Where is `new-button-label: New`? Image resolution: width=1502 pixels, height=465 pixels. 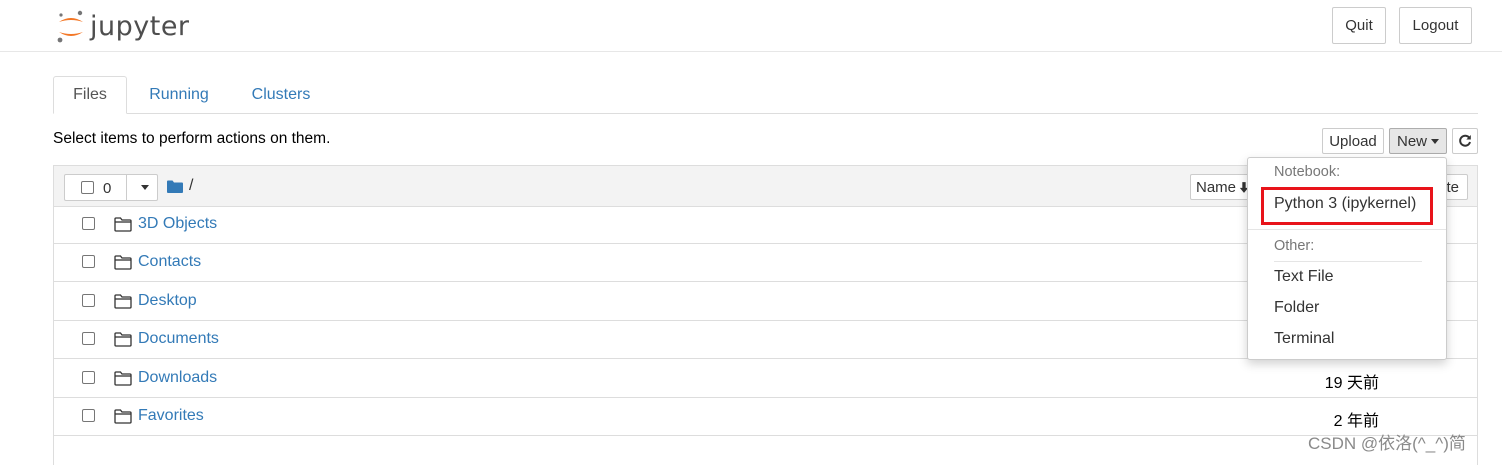
new-button-label: New is located at coordinates (1411, 141).